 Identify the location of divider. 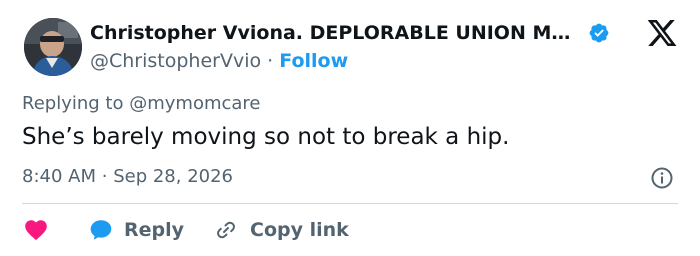
(350, 203).